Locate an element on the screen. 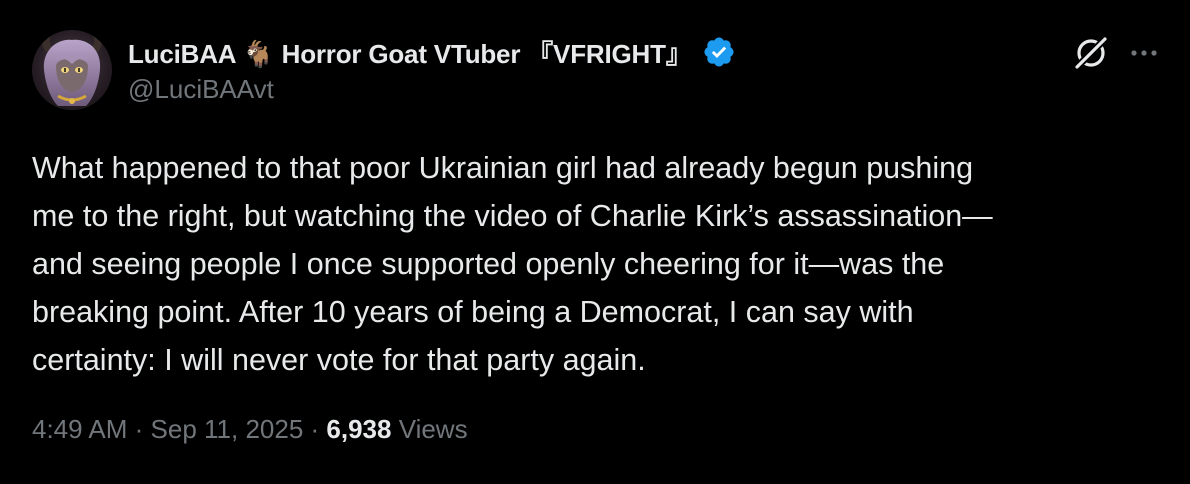 Image resolution: width=1190 pixels, height=484 pixels. views-label: Views is located at coordinates (429, 429).